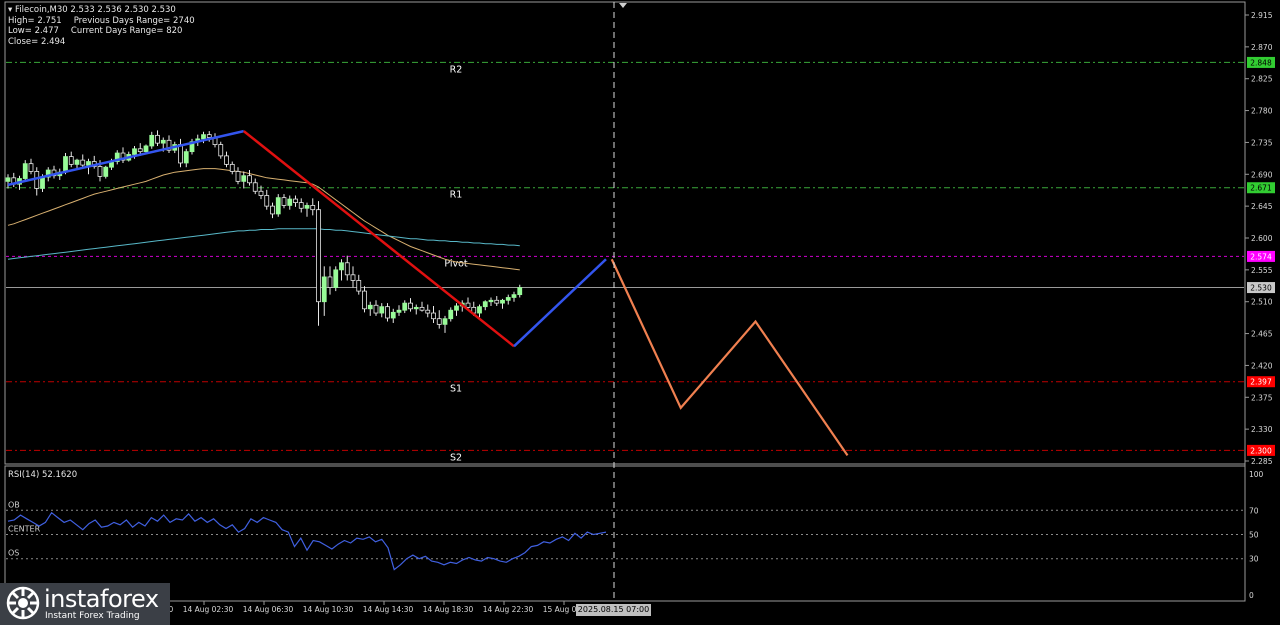 Image resolution: width=1280 pixels, height=625 pixels. I want to click on crosshair-datetime: 2025.08.15 07:00, so click(613, 610).